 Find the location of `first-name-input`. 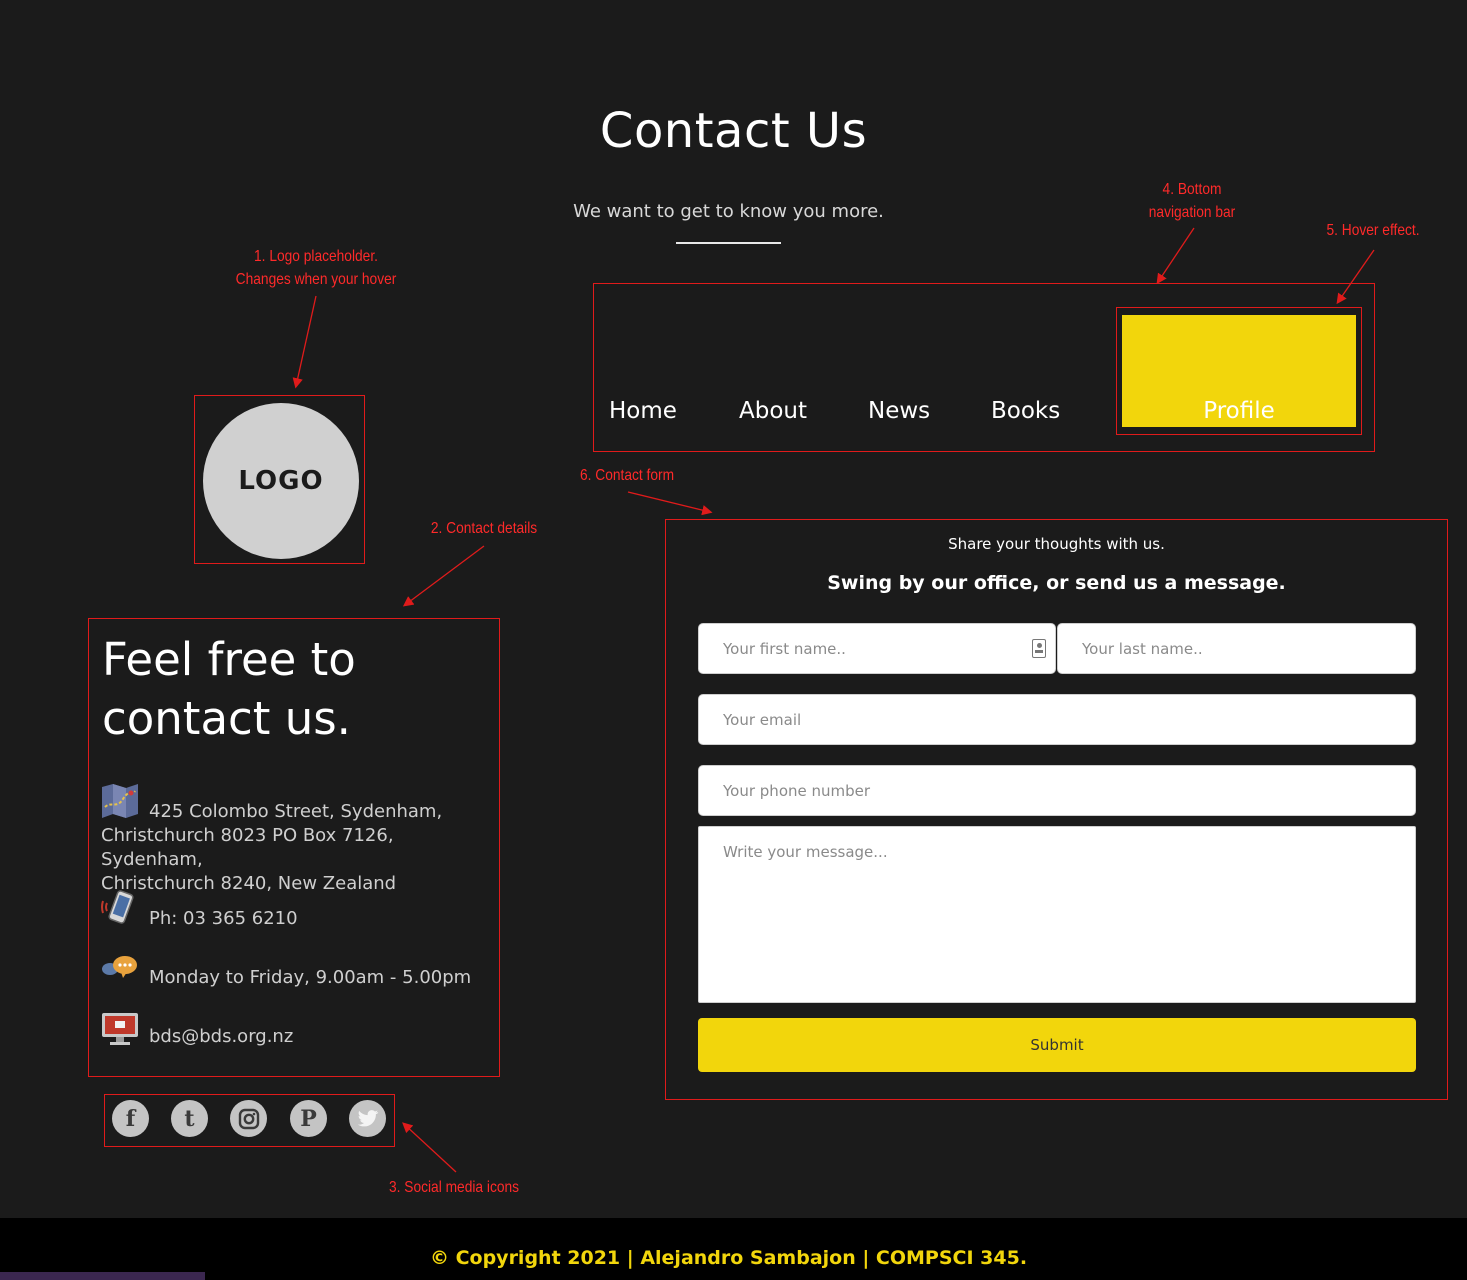

first-name-input is located at coordinates (877, 648).